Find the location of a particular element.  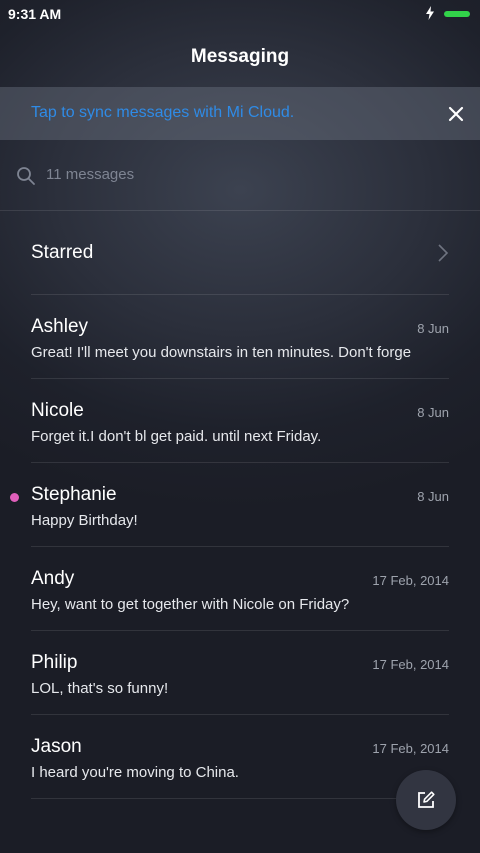

close-icon is located at coordinates (456, 114).